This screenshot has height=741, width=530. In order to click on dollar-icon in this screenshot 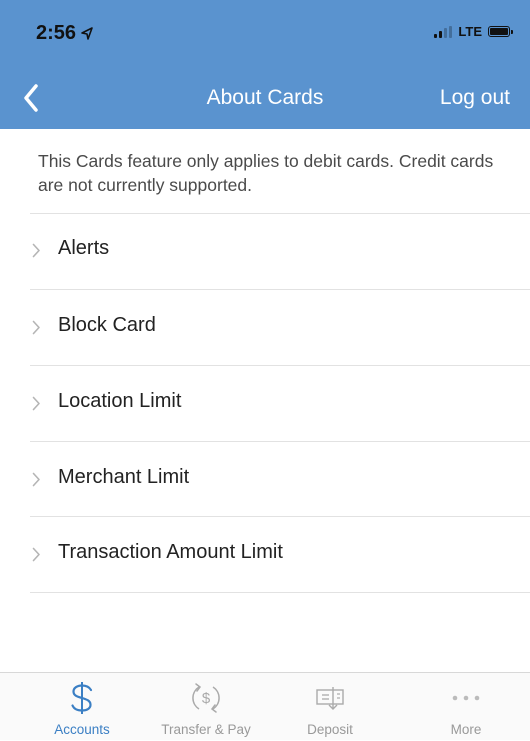, I will do `click(82, 698)`.